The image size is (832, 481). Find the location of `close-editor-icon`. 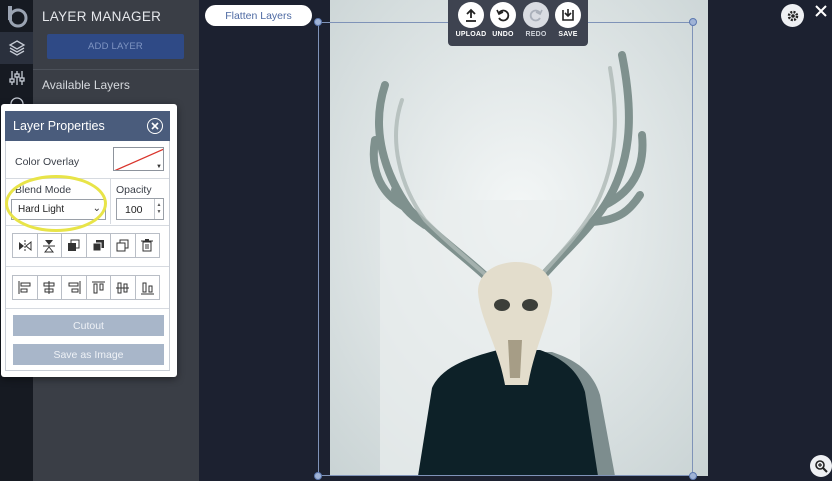

close-editor-icon is located at coordinates (821, 13).